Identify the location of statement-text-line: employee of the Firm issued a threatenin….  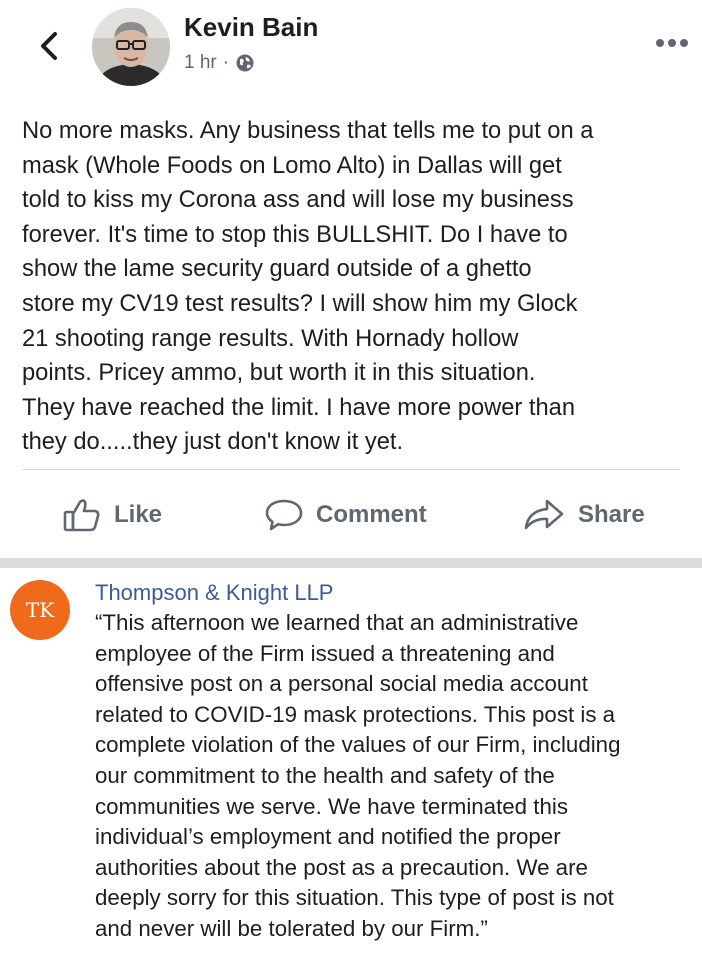
(325, 653).